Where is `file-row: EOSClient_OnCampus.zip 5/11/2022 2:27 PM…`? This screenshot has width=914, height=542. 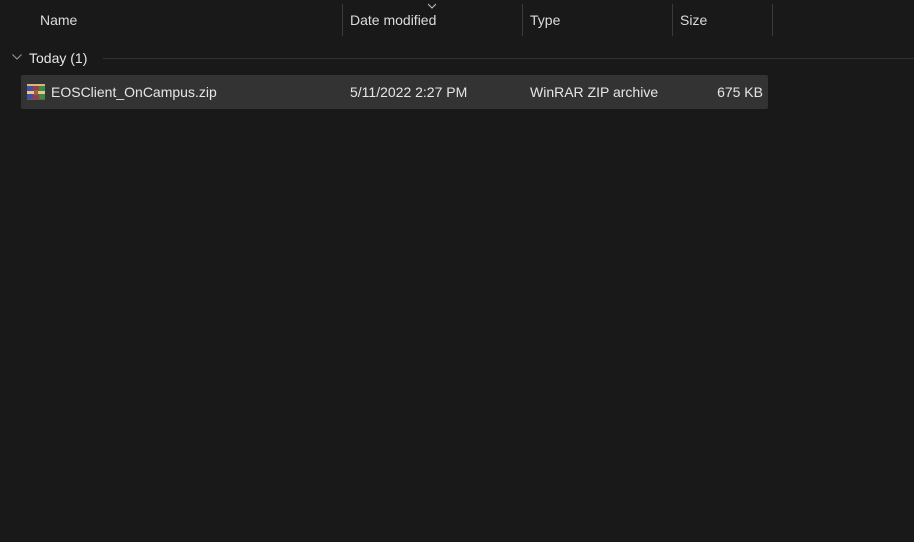
file-row: EOSClient_OnCampus.zip 5/11/2022 2:27 PM… is located at coordinates (394, 92).